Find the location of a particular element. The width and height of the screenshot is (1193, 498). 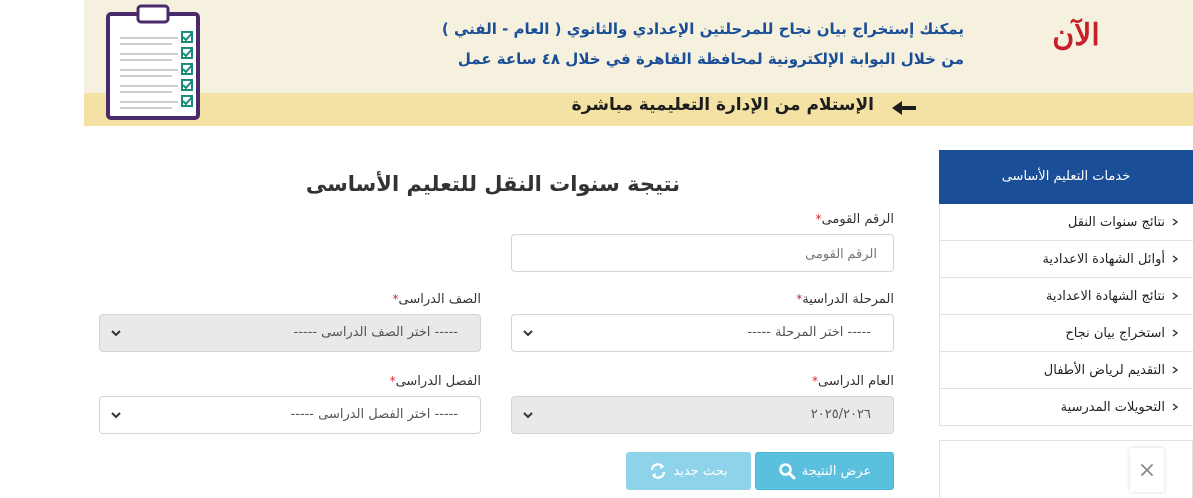

page-title: نتيجة سنوات النقل للتعليم الأساسى is located at coordinates (492, 184).